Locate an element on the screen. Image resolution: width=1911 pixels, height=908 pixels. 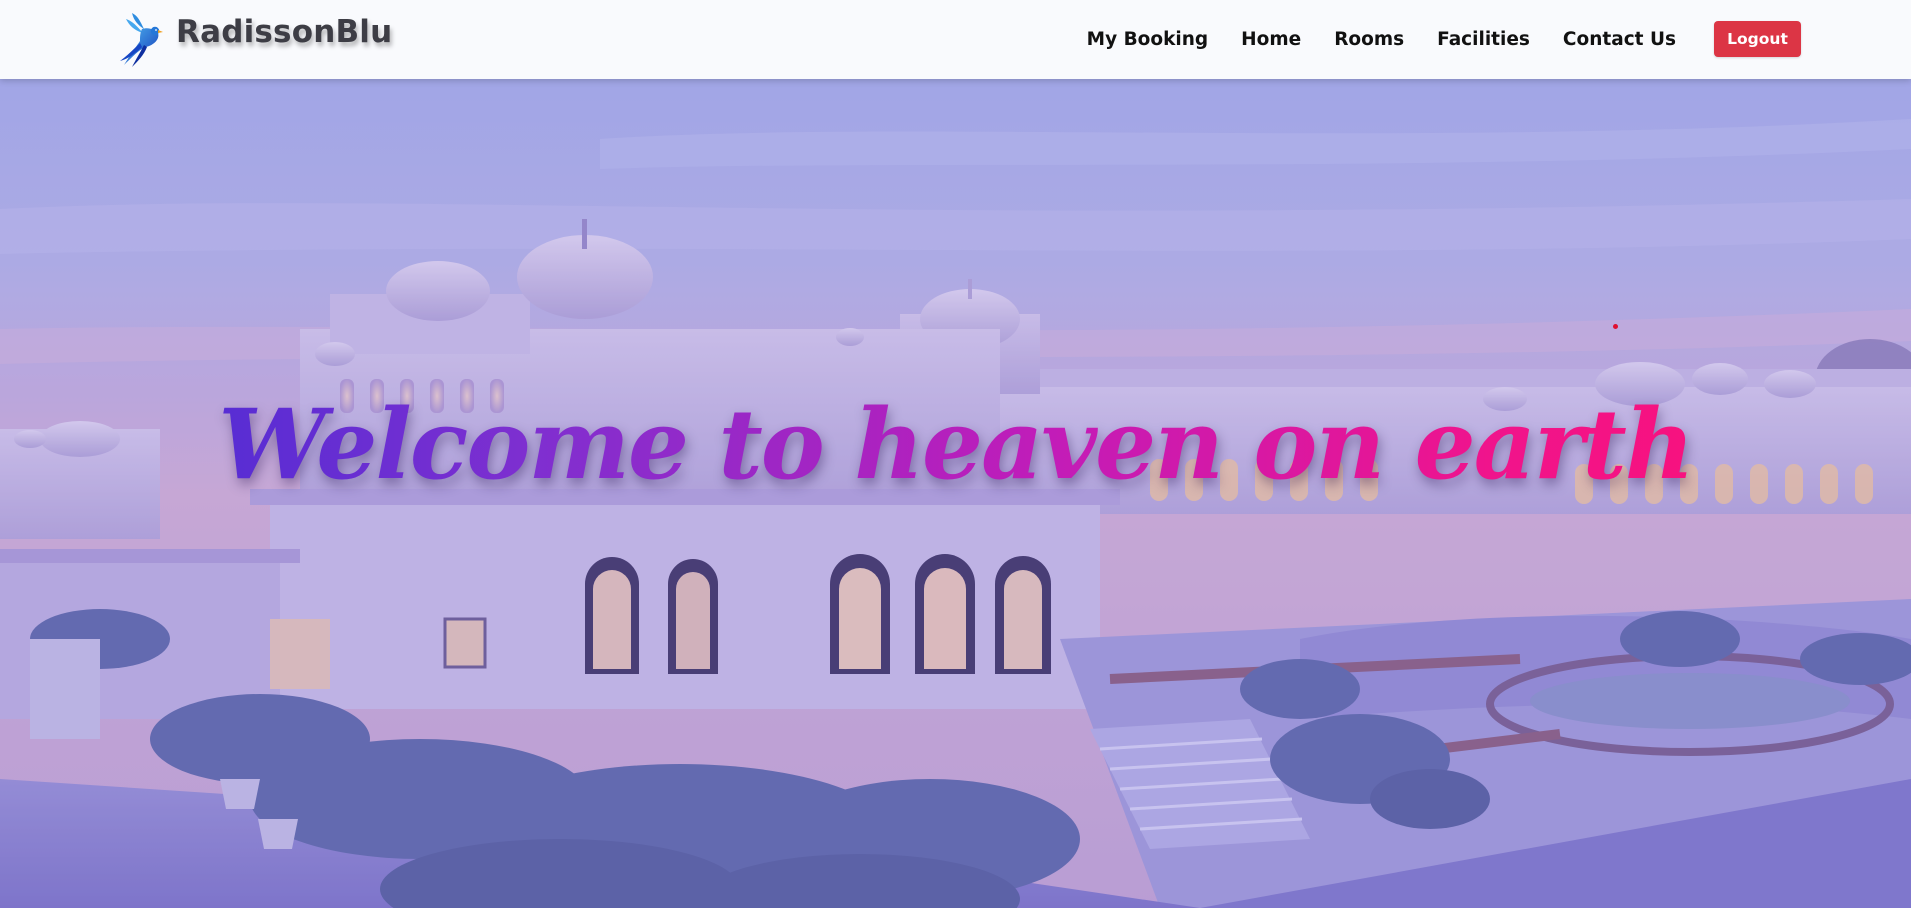
hero-title: Welcome to heaven on earth is located at coordinates (955, 444).